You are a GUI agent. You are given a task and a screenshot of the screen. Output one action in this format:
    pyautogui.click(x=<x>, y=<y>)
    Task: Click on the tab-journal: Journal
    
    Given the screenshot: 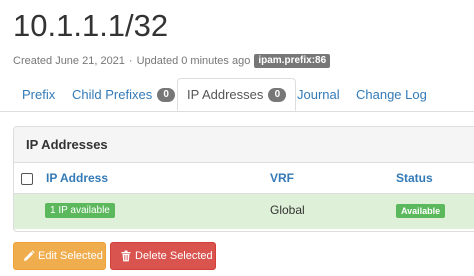 What is the action you would take?
    pyautogui.click(x=318, y=94)
    